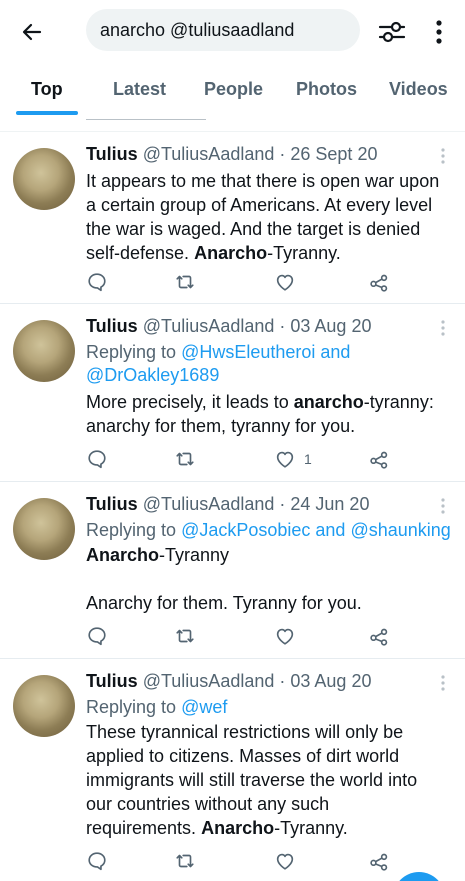  What do you see at coordinates (308, 459) in the screenshot?
I see `like-count: 1` at bounding box center [308, 459].